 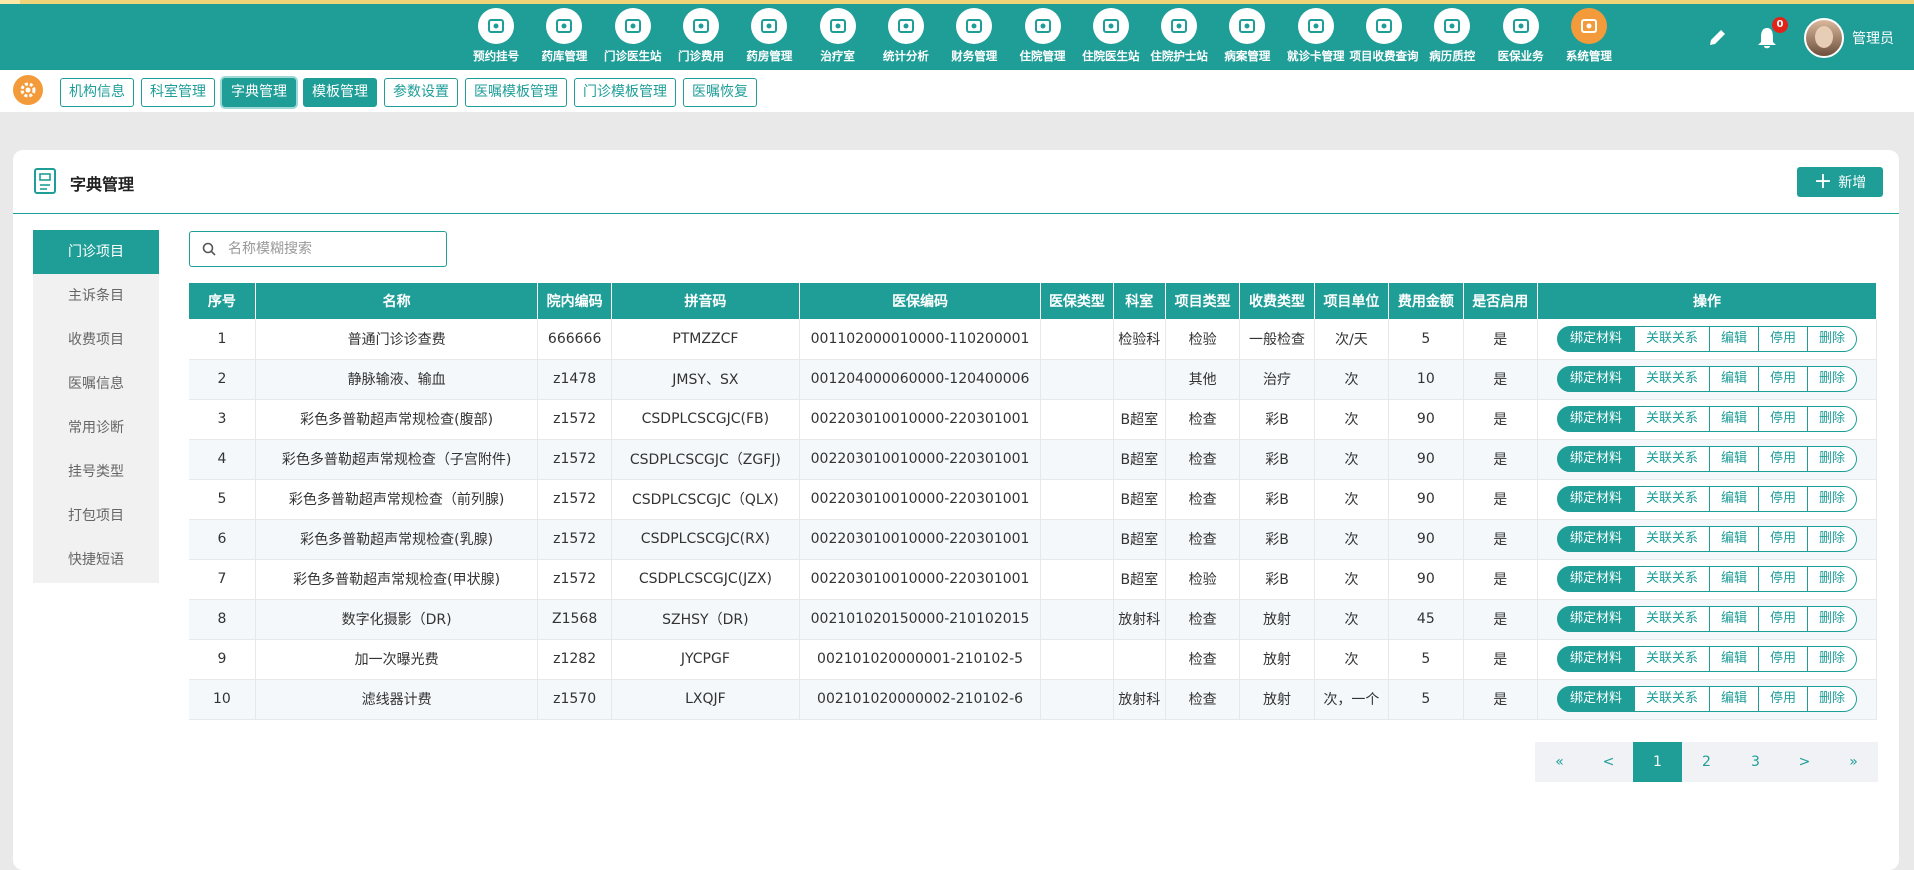 What do you see at coordinates (1559, 762) in the screenshot?
I see `pager-button: «` at bounding box center [1559, 762].